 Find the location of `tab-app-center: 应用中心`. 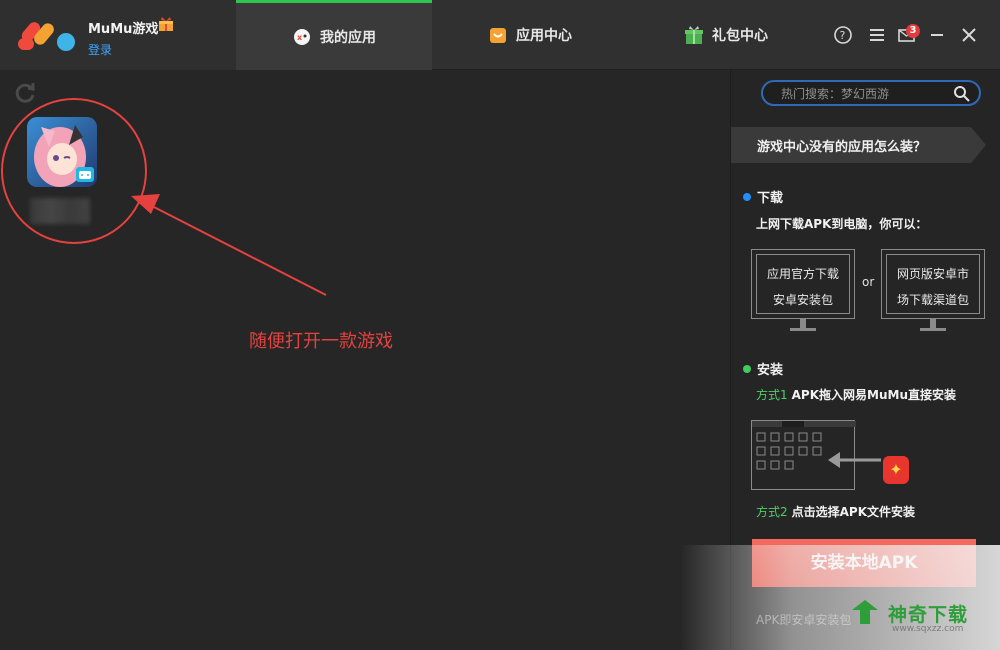

tab-app-center: 应用中心 is located at coordinates (530, 35).